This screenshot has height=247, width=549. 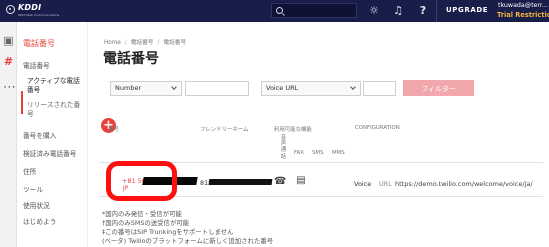 I want to click on sidebar-item-phone-numbers: 電話番号, so click(x=36, y=65).